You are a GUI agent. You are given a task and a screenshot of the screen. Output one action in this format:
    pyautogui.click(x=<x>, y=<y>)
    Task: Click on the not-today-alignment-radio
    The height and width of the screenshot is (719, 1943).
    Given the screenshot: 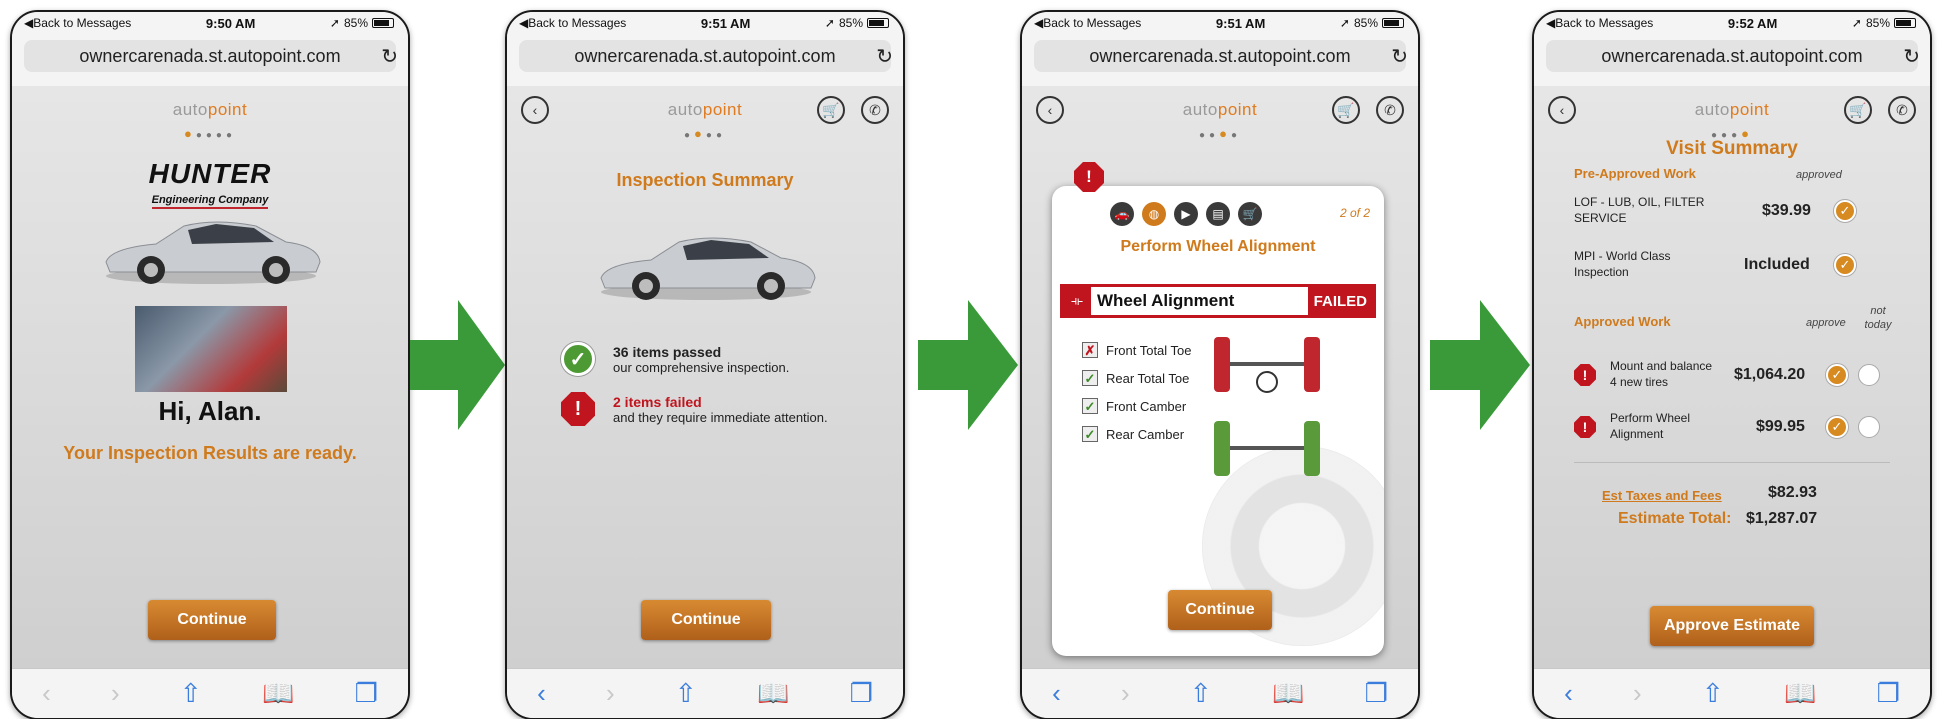 What is the action you would take?
    pyautogui.click(x=1869, y=427)
    